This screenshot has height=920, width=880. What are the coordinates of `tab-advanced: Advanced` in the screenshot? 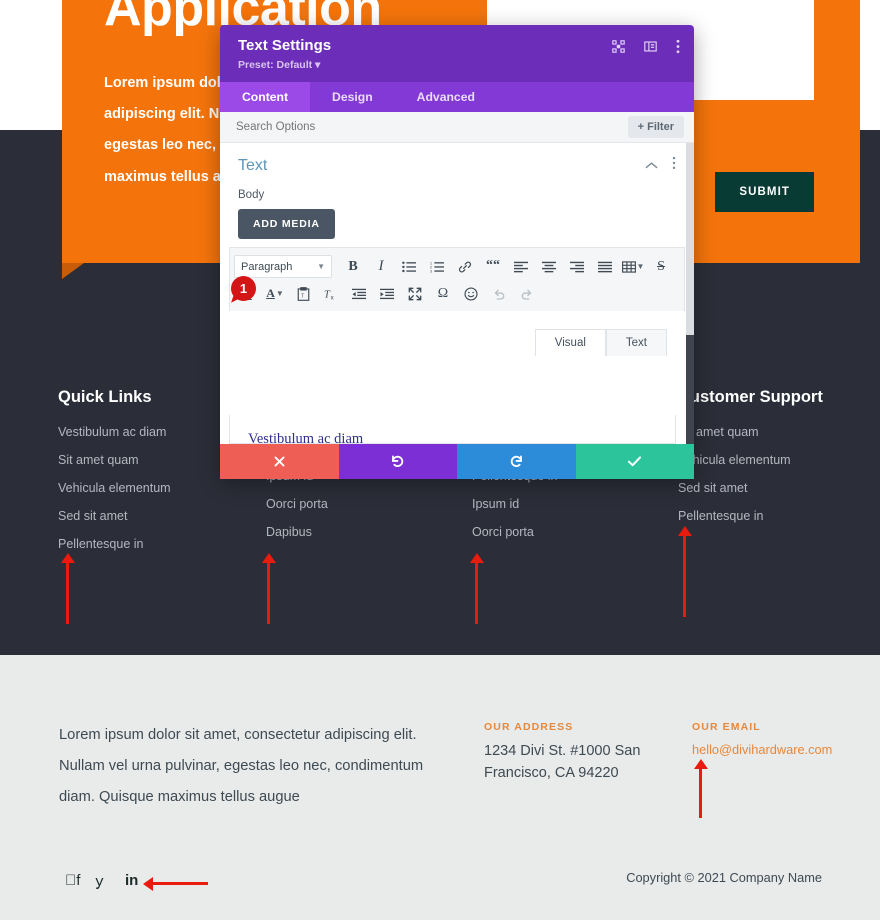 It's located at (446, 97).